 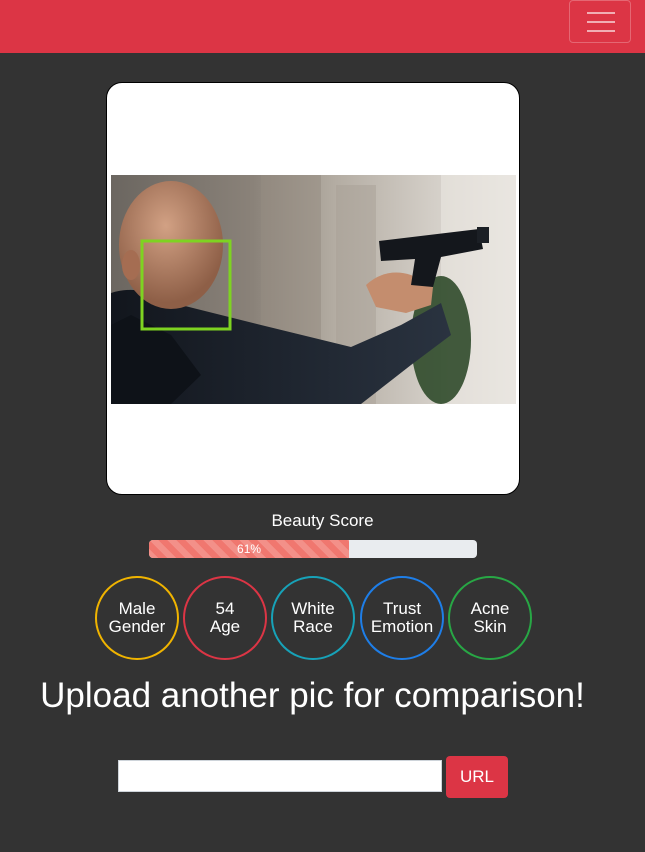 I want to click on attribute-value: 54, so click(x=225, y=608).